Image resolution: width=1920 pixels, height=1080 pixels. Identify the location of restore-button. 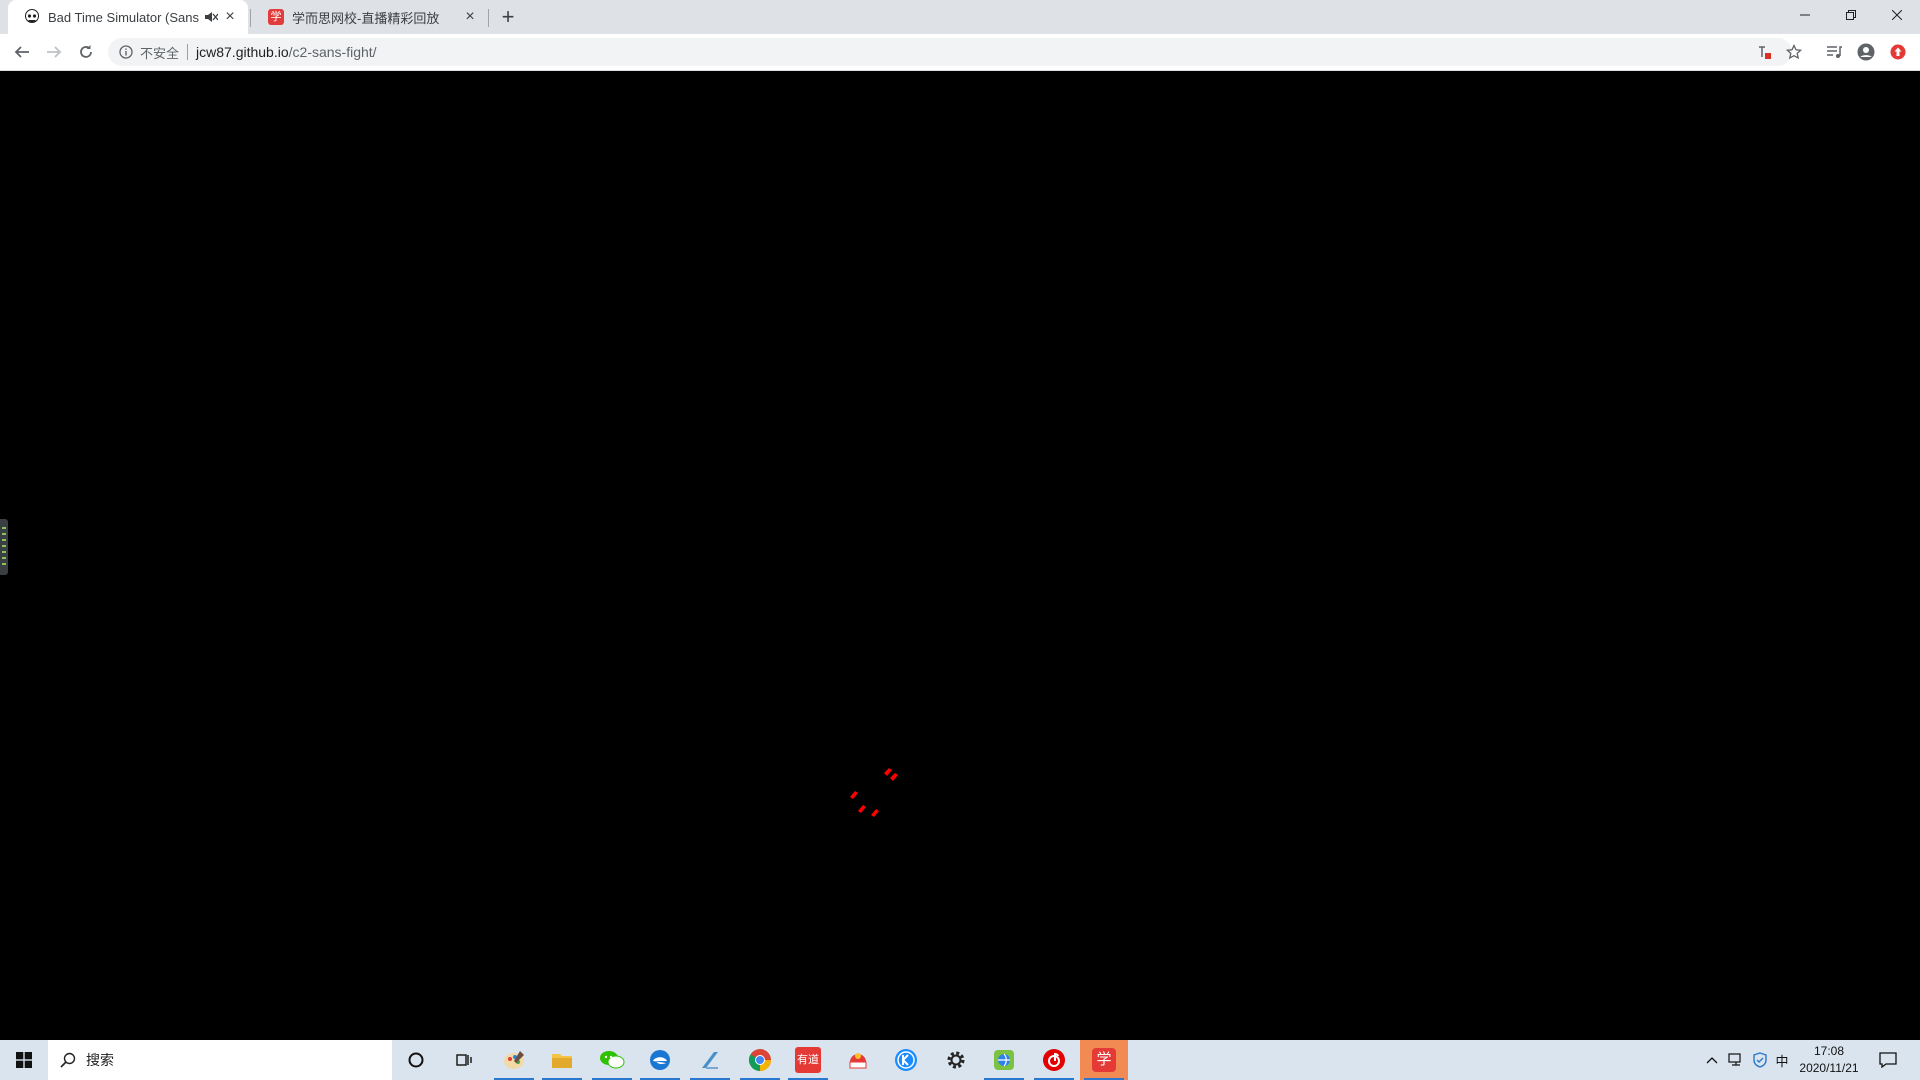
(1851, 15).